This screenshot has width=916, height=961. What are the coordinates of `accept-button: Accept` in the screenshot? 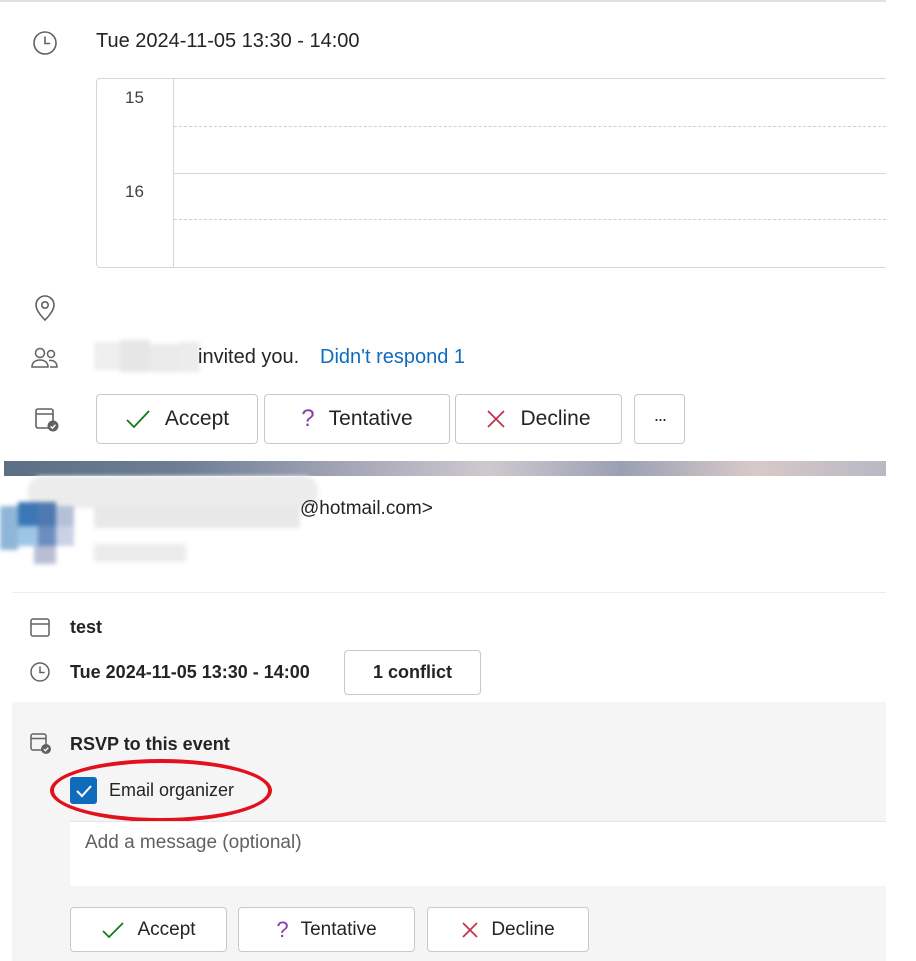 It's located at (177, 419).